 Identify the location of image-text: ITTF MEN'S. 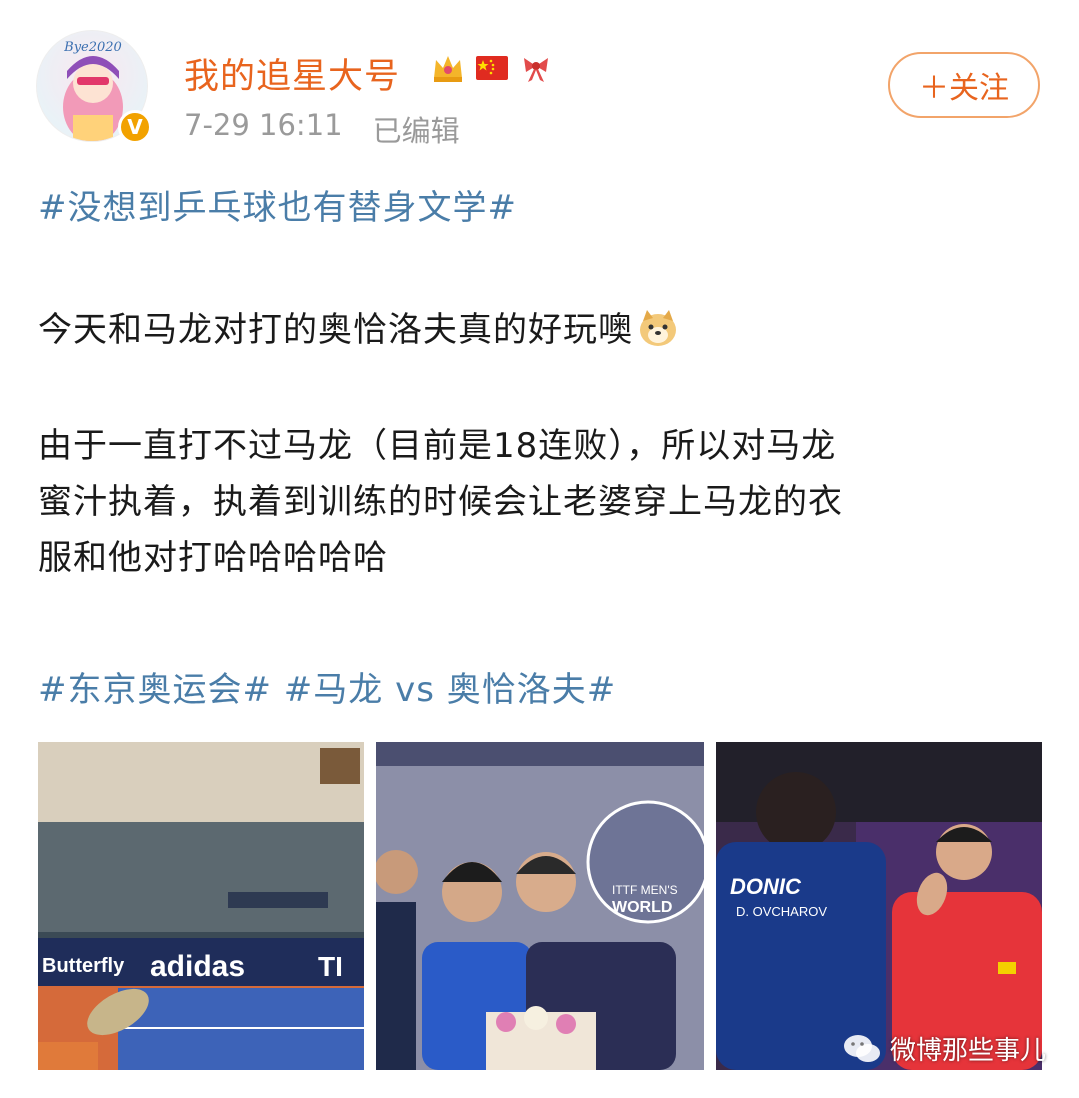
(645, 890).